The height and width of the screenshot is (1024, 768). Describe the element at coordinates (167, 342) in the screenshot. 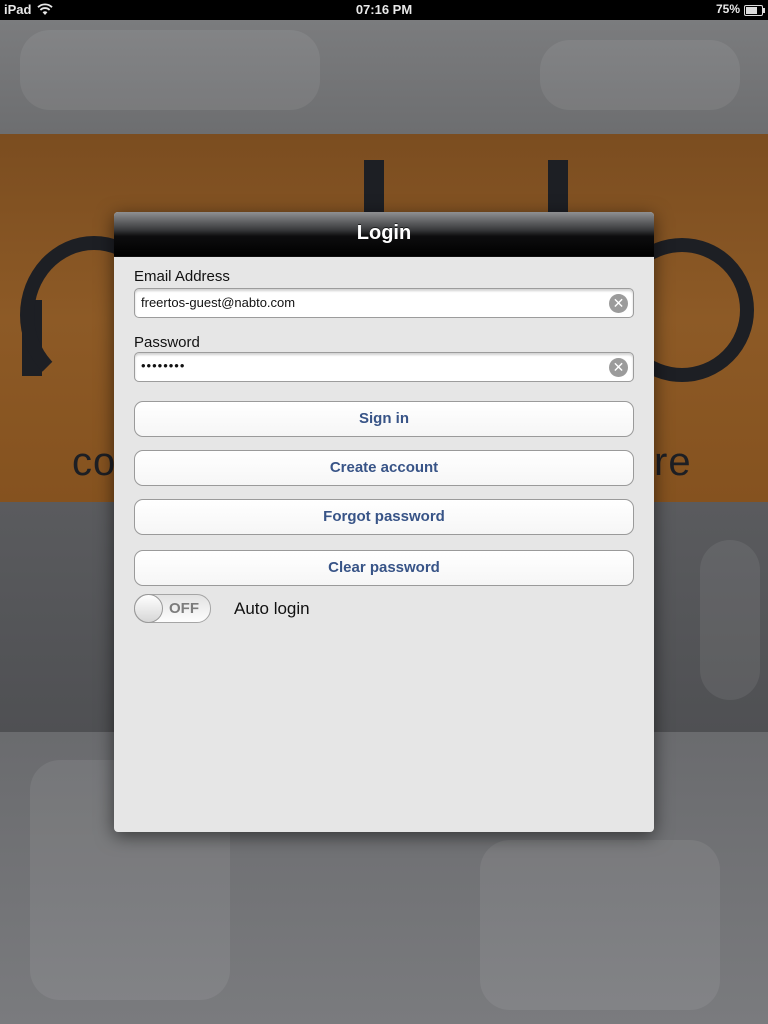

I see `password-label: Password` at that location.